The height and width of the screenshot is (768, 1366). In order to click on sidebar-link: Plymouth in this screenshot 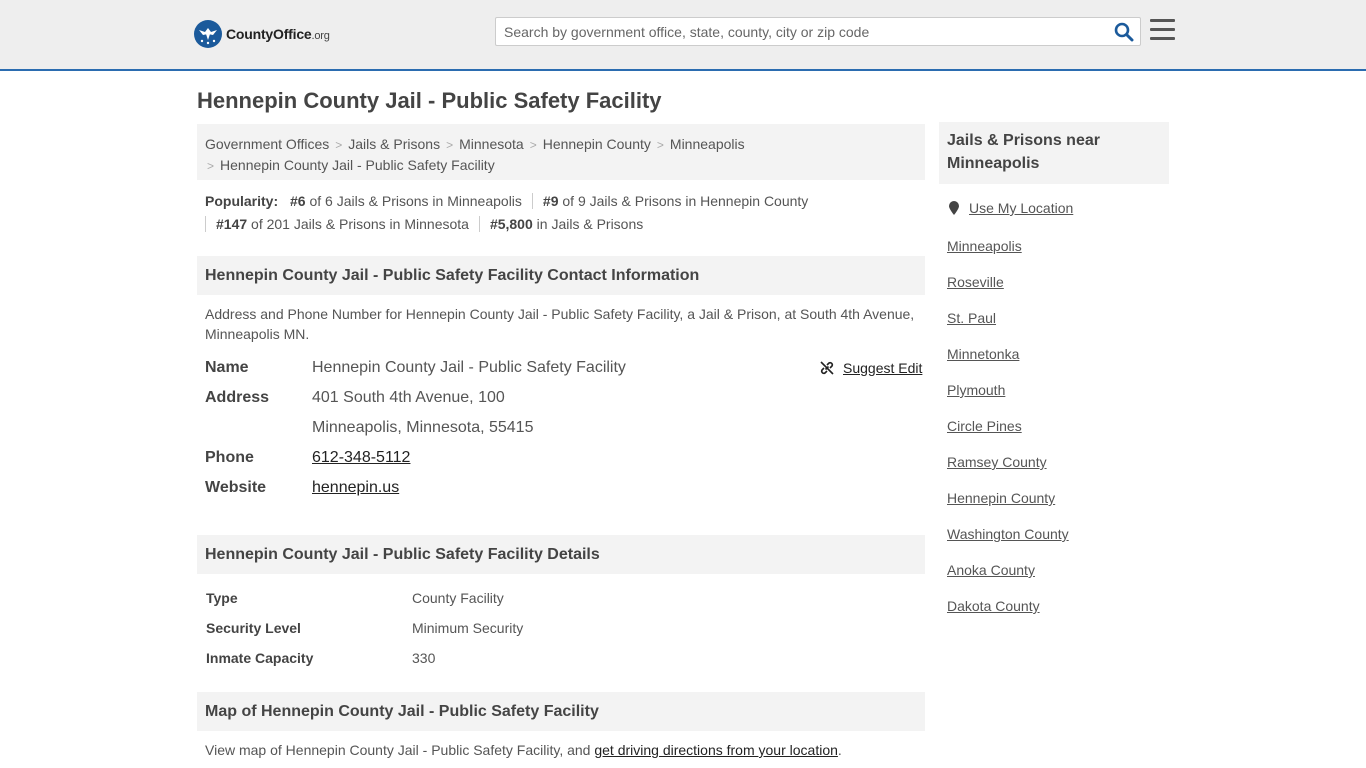, I will do `click(976, 390)`.